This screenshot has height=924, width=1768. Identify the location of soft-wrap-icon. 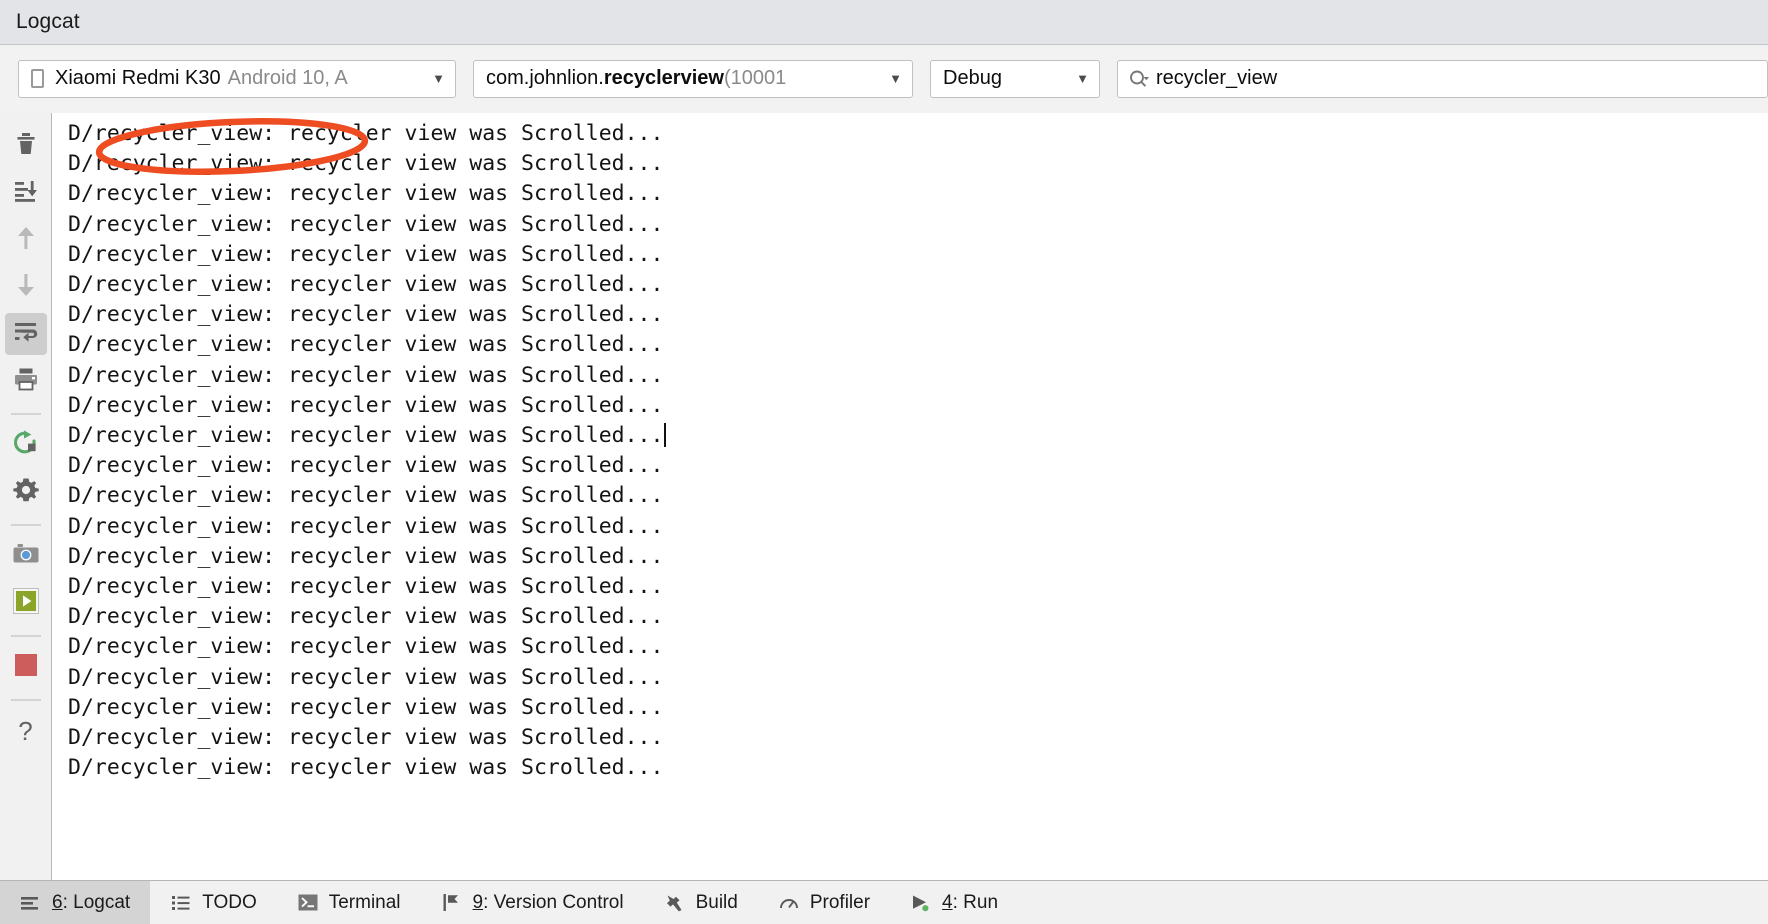
(26, 334).